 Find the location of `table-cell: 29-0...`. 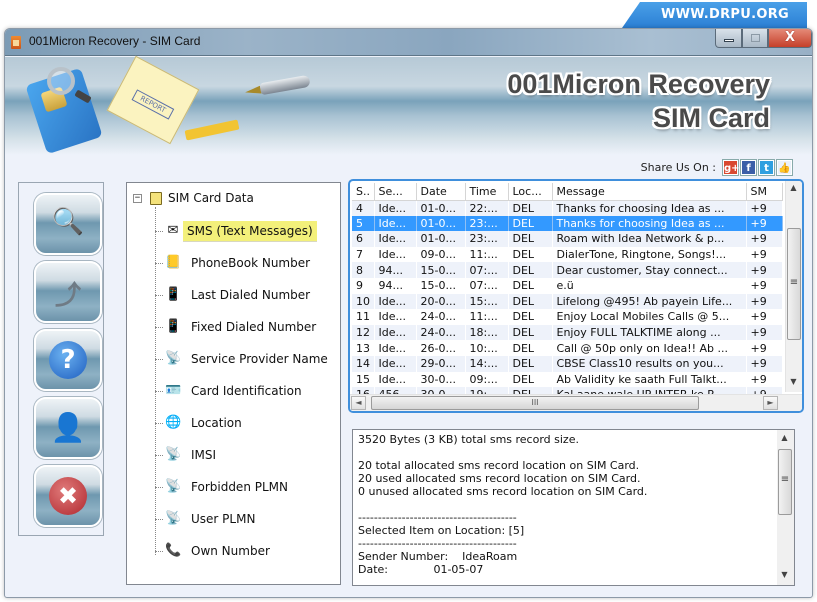

table-cell: 29-0... is located at coordinates (440, 363).